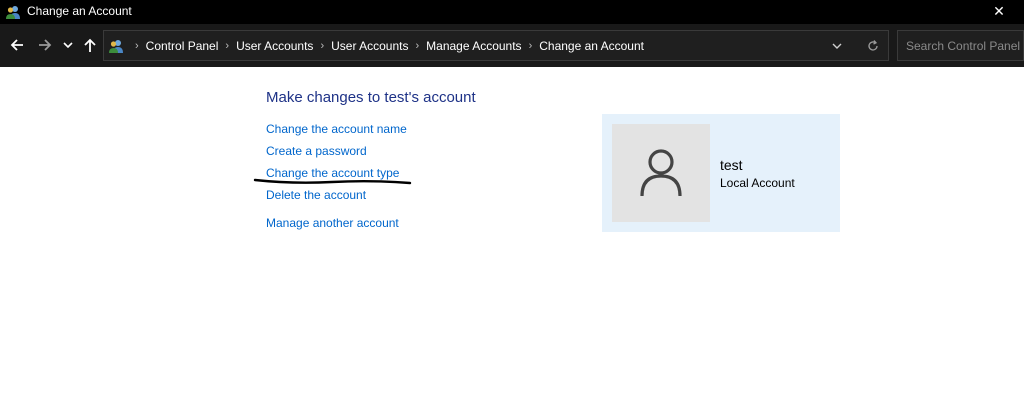  What do you see at coordinates (999, 12) in the screenshot?
I see `close-button: ✕` at bounding box center [999, 12].